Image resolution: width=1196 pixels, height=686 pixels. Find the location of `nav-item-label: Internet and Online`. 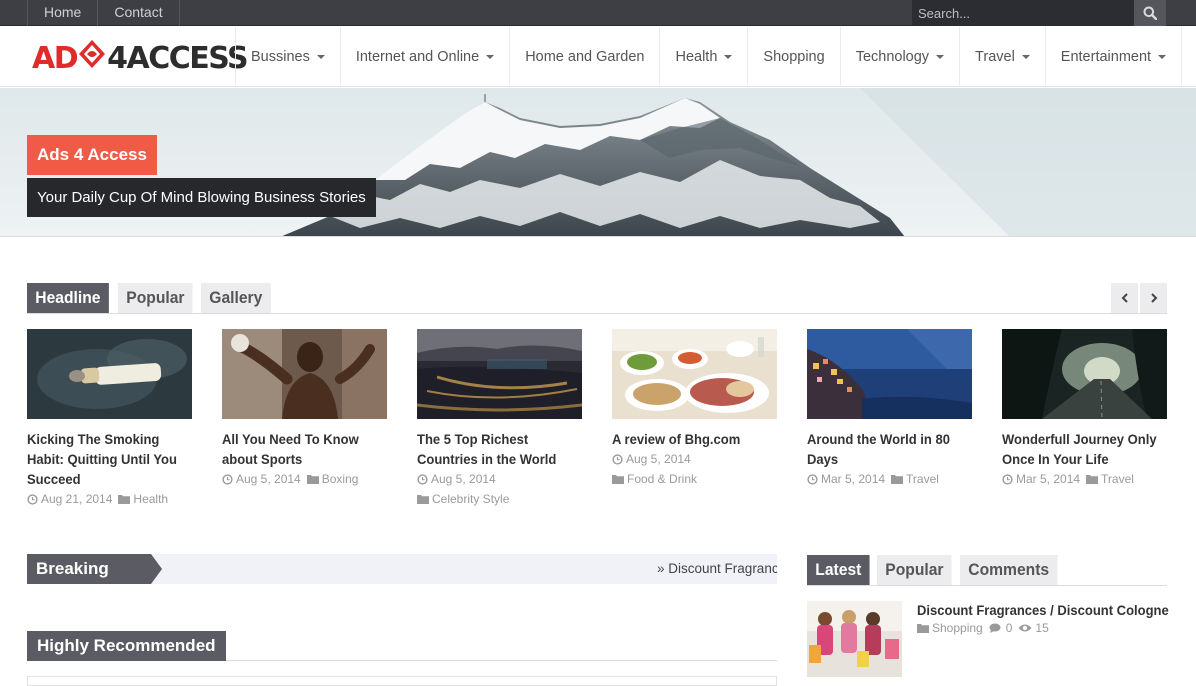

nav-item-label: Internet and Online is located at coordinates (417, 57).